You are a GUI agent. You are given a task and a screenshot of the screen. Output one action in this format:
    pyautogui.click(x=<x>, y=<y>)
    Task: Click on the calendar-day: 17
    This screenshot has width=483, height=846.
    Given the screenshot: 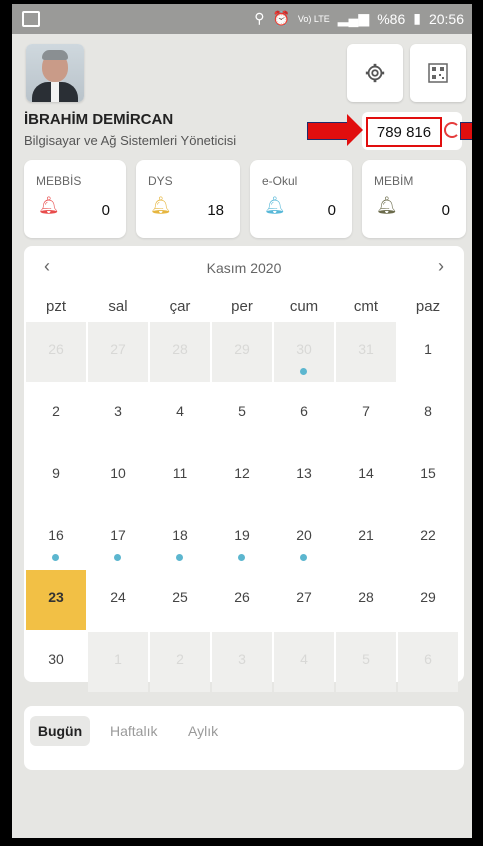 What is the action you would take?
    pyautogui.click(x=118, y=538)
    